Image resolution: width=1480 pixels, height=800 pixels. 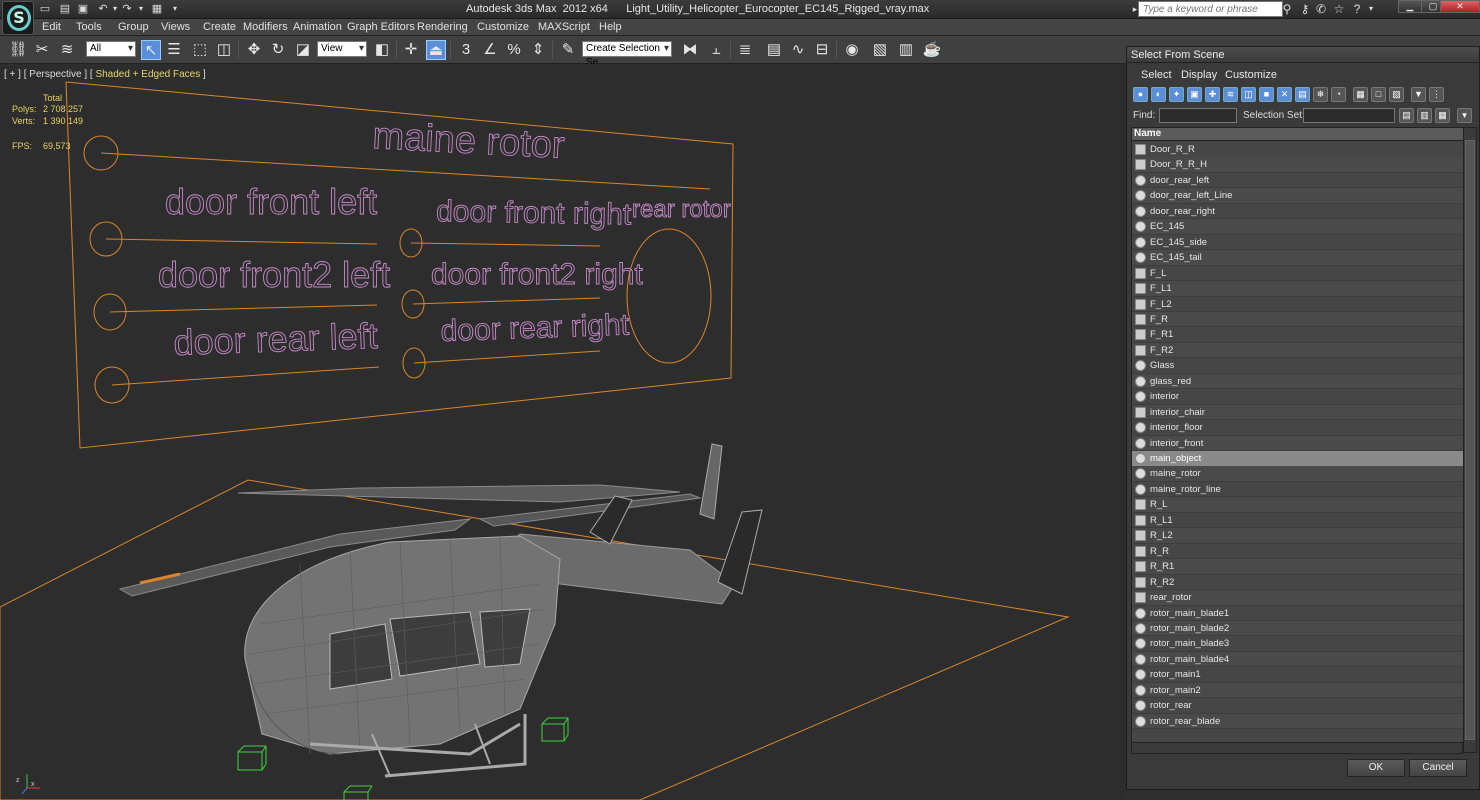 I want to click on curve-editor-icon: ∿, so click(x=798, y=50).